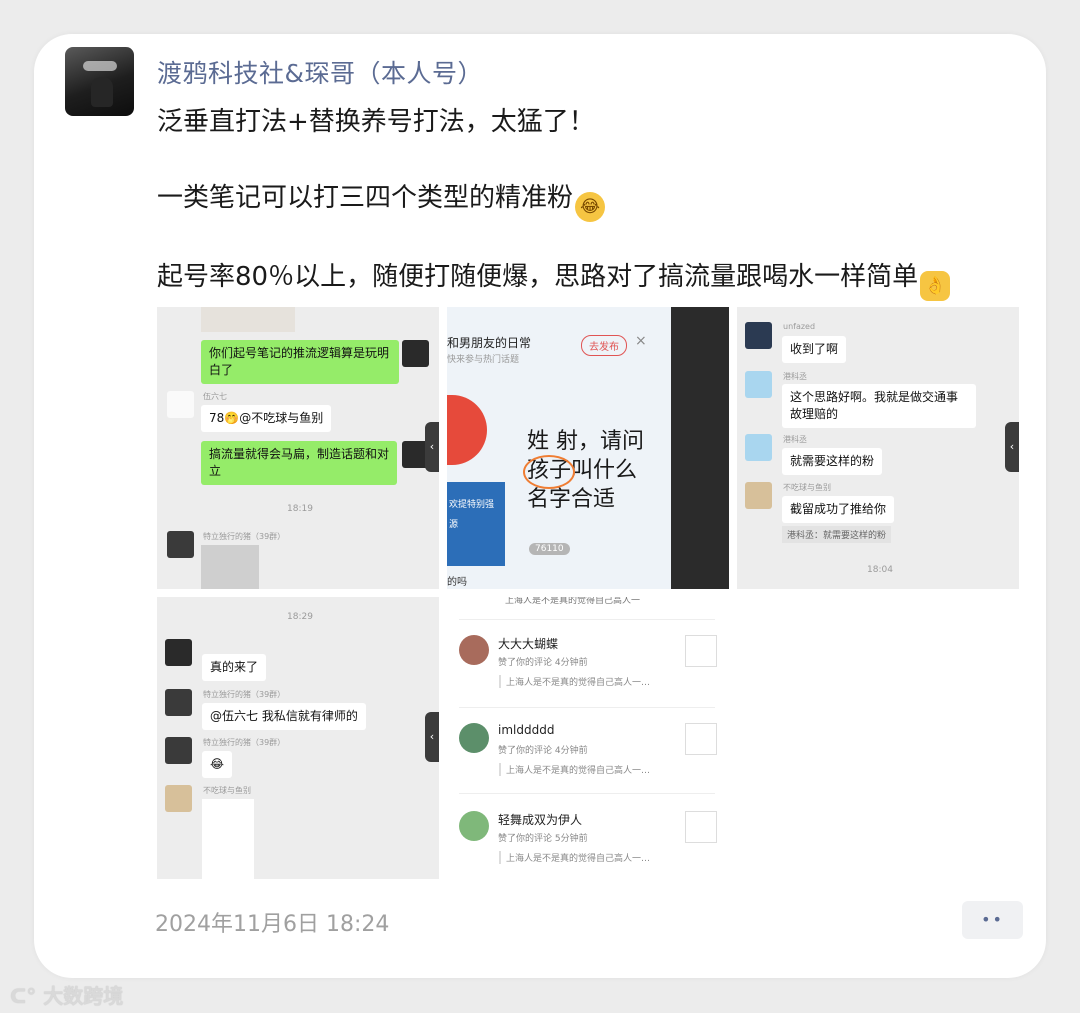 Image resolution: width=1080 pixels, height=1013 pixels. I want to click on avatar-light, so click(100, 66).